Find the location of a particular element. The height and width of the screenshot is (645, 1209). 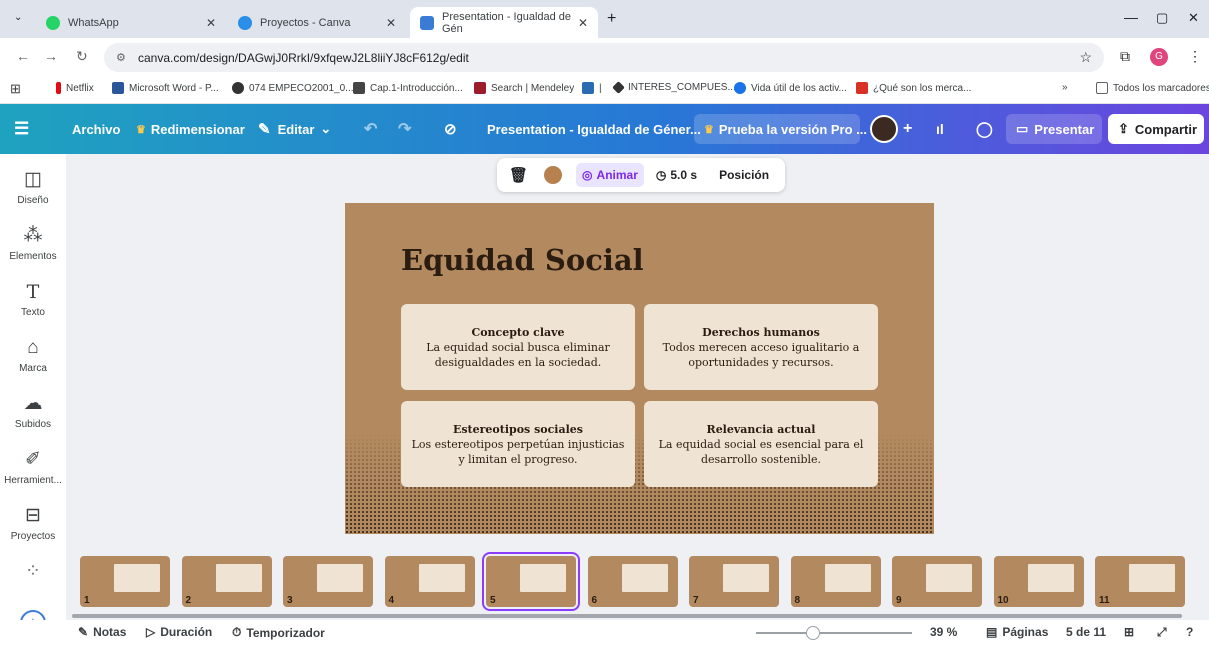

bookmark-star-icon: ☆ is located at coordinates (1085, 57).